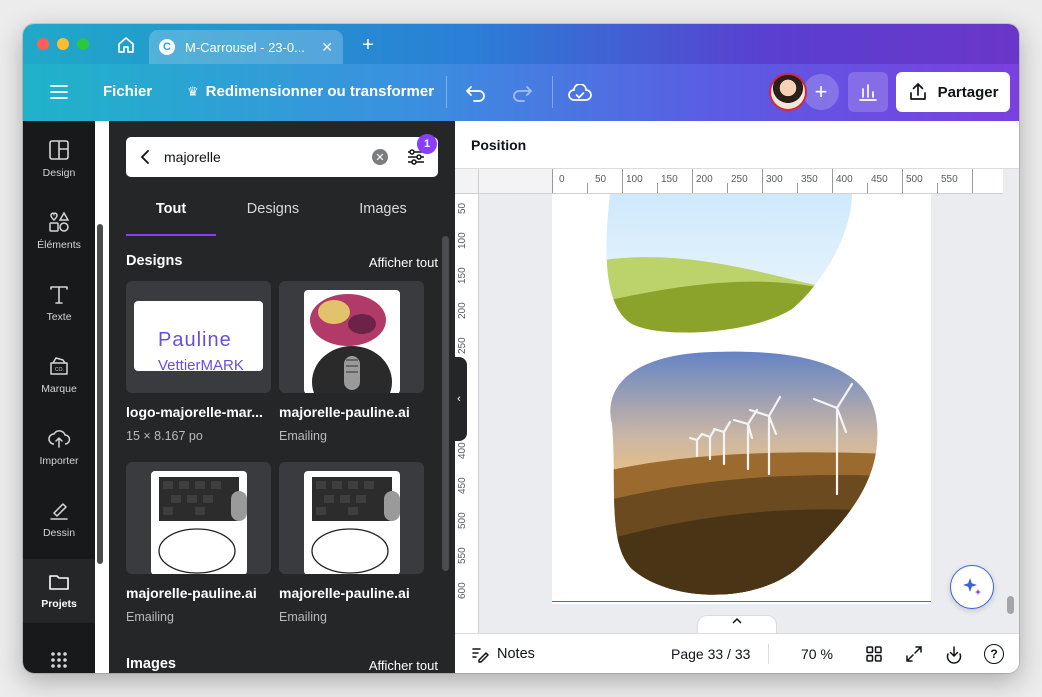  I want to click on logo-thumbnail: Pauline VettierMARK, so click(198, 336).